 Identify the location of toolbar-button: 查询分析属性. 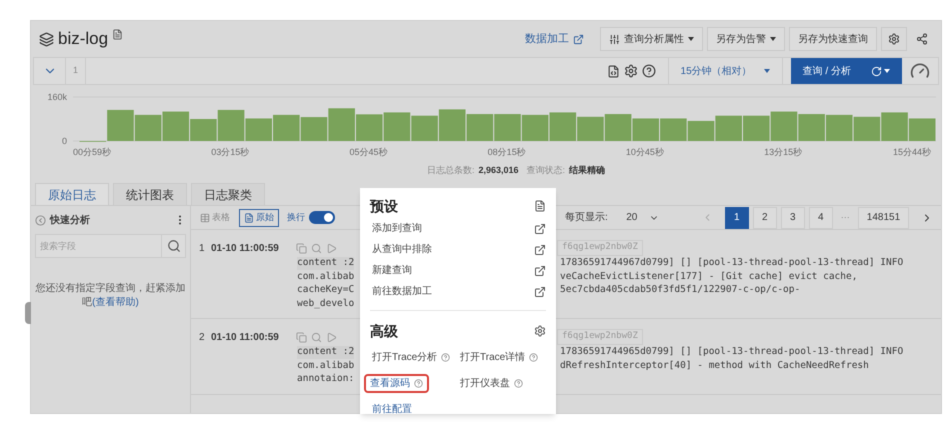
(651, 39).